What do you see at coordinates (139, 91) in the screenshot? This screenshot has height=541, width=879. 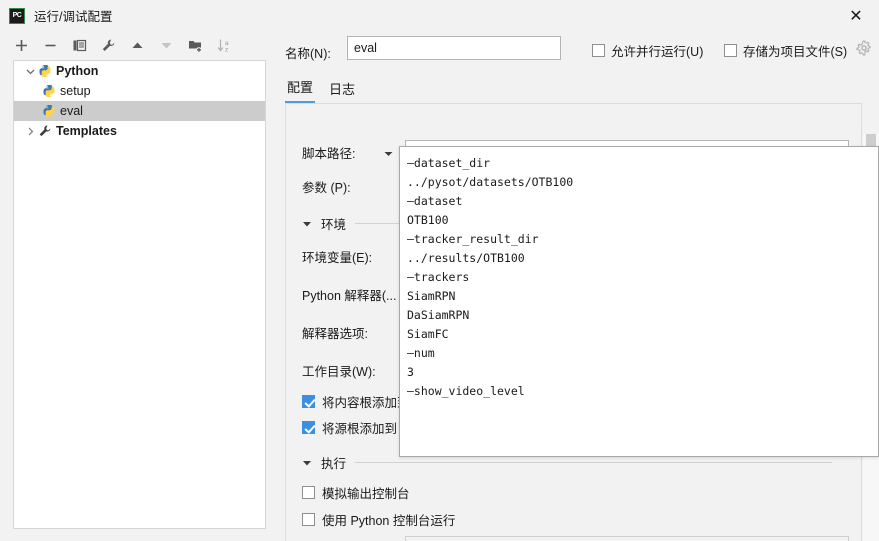 I see `tree-node-setup: setup` at bounding box center [139, 91].